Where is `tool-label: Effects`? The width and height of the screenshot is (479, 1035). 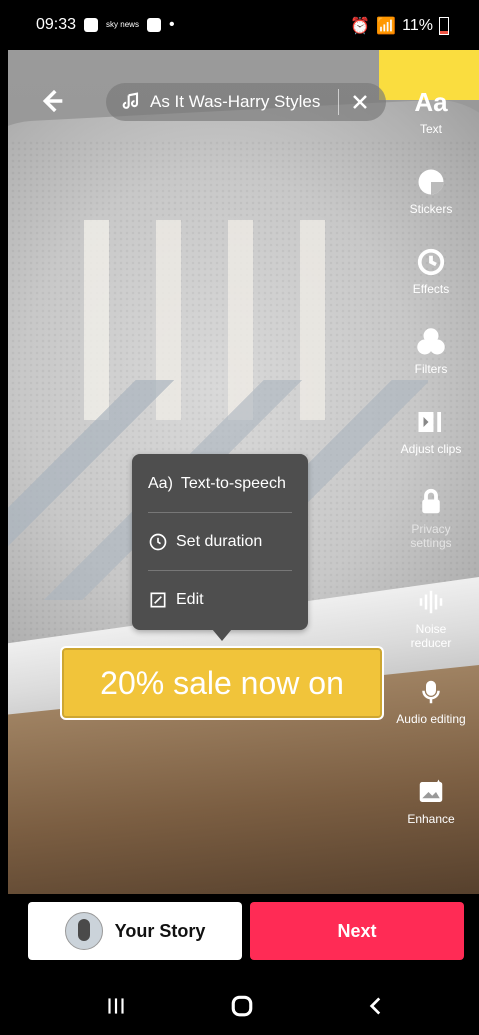
tool-label: Effects is located at coordinates (431, 289).